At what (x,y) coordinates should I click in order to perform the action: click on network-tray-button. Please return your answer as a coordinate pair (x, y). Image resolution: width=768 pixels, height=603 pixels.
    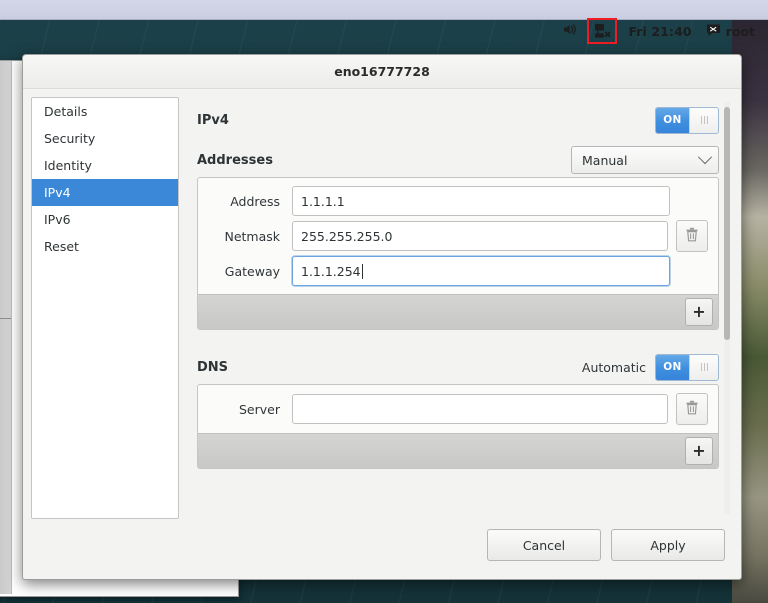
    Looking at the image, I should click on (603, 31).